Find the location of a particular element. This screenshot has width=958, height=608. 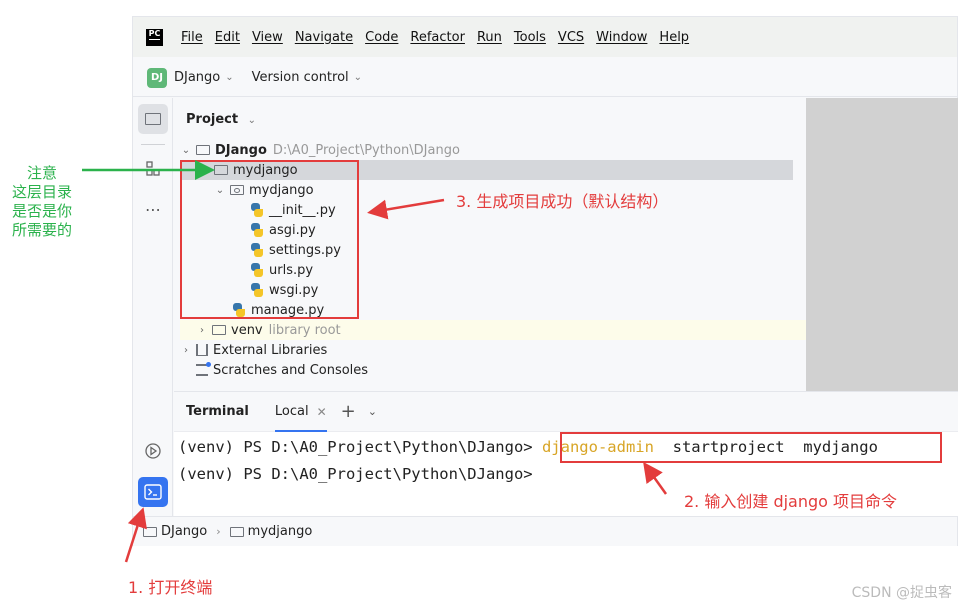

structure-icon is located at coordinates (153, 168).